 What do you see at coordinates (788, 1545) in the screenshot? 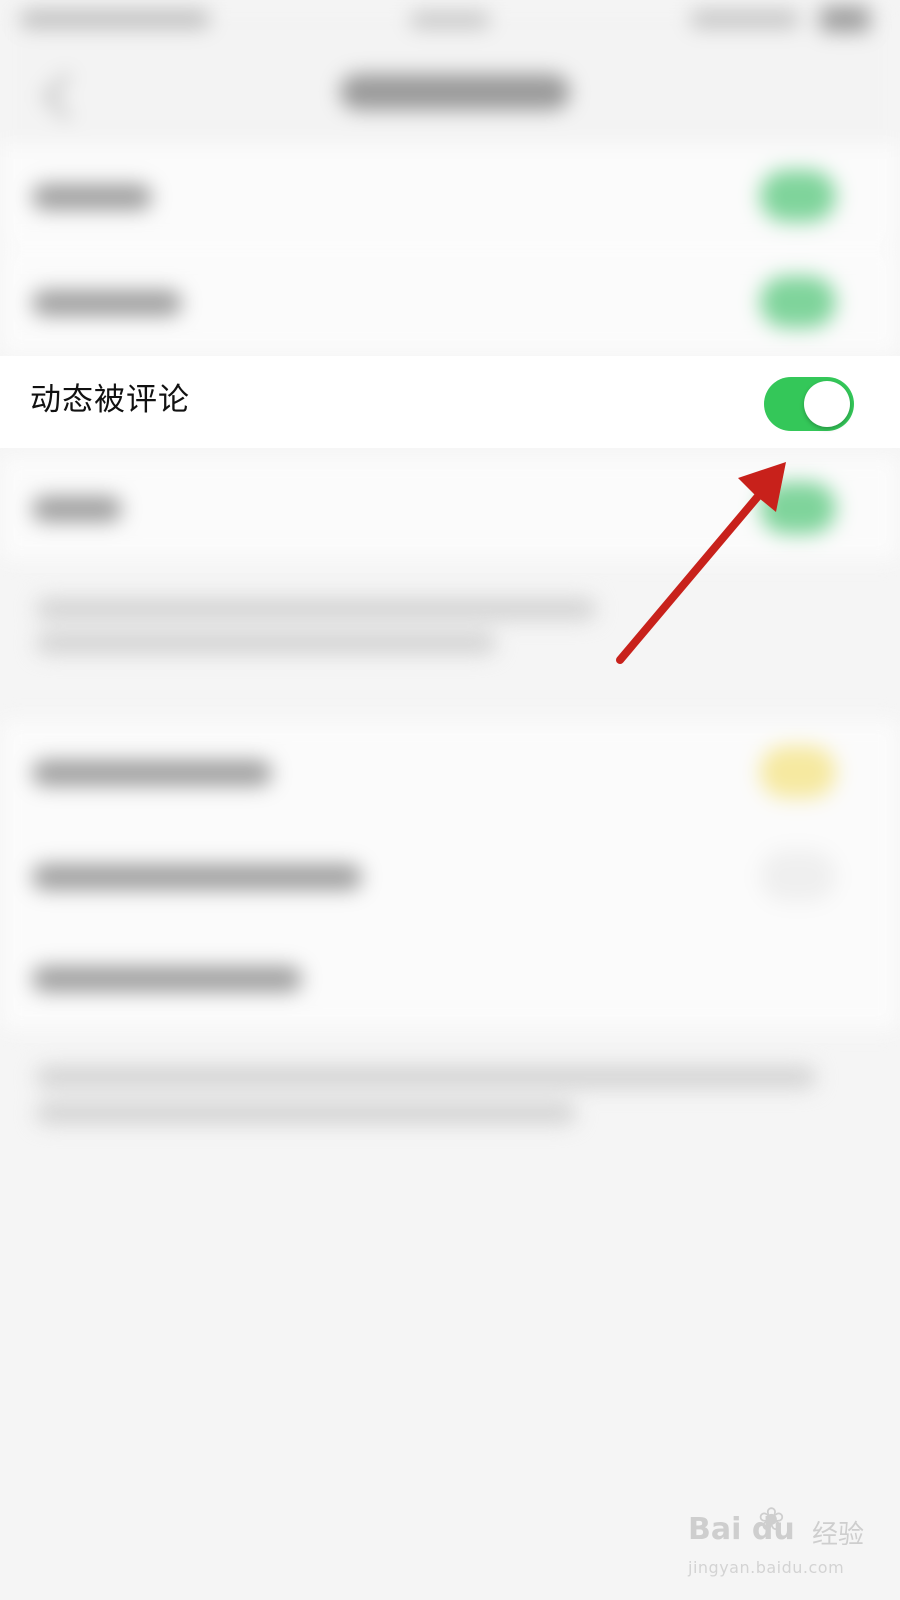
I see `watermark: Bai du ❀ 经验 jingyan.baidu.com` at bounding box center [788, 1545].